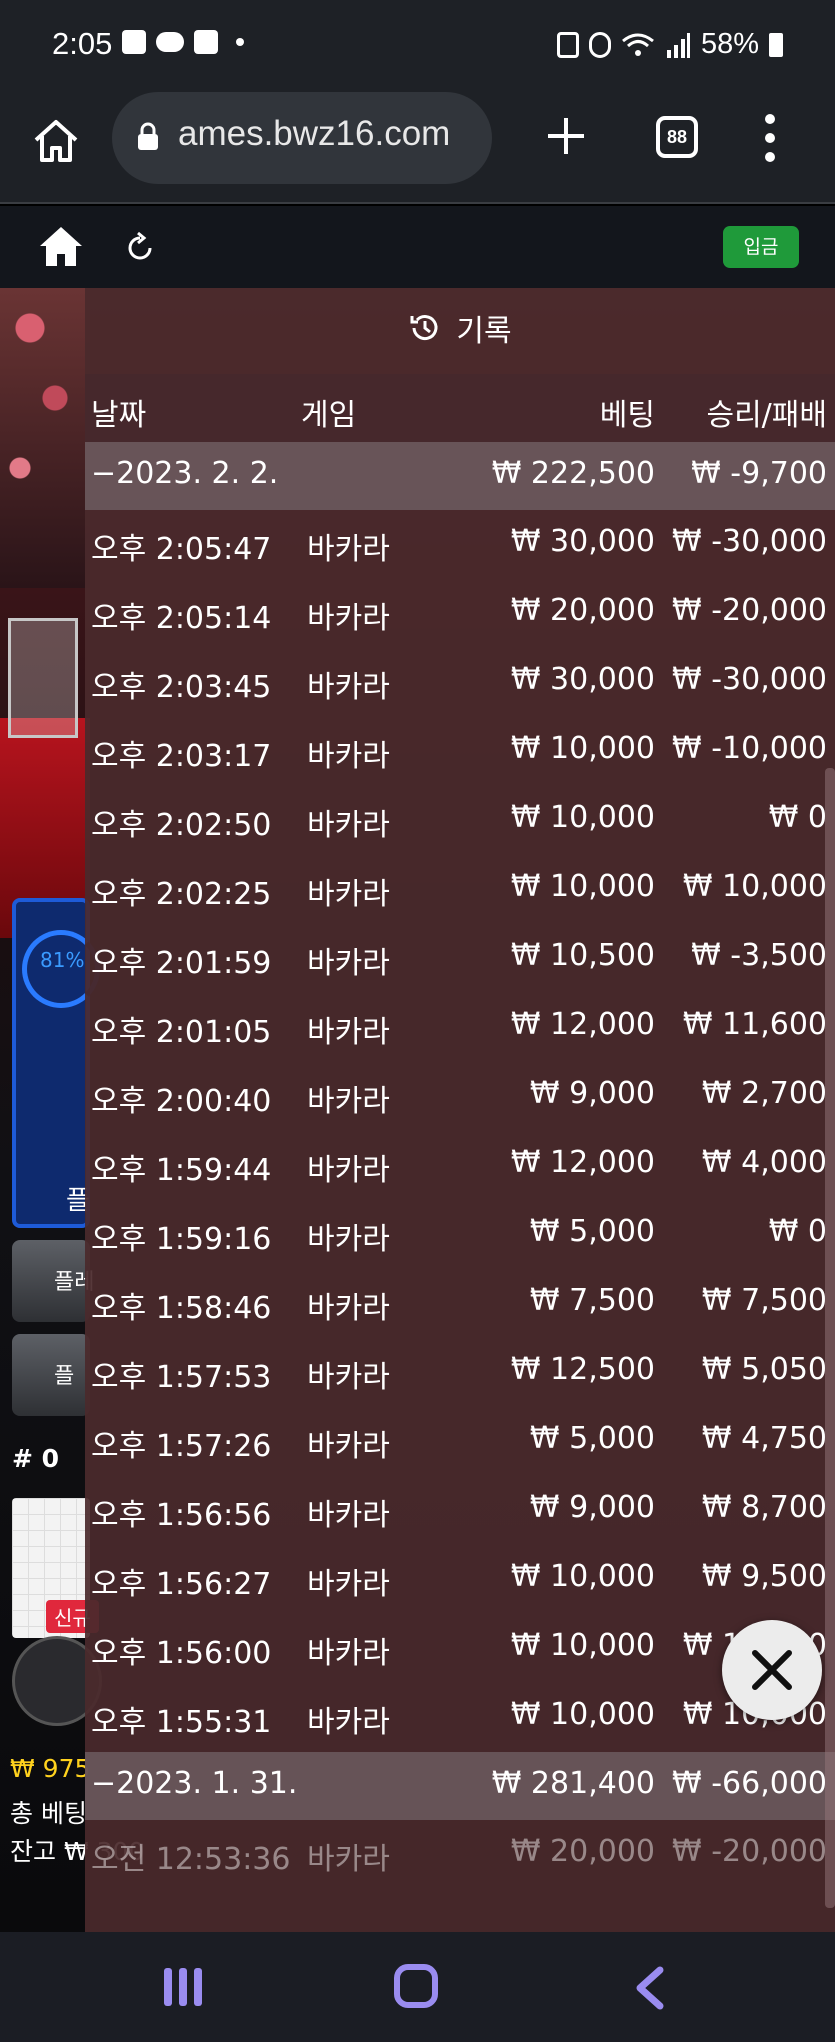 Image resolution: width=835 pixels, height=2042 pixels. What do you see at coordinates (627, 415) in the screenshot?
I see `col-bet: 베팅` at bounding box center [627, 415].